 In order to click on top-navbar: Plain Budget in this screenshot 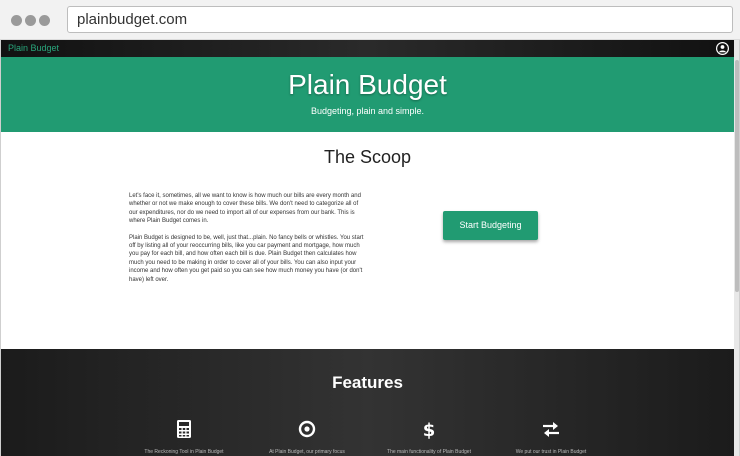, I will do `click(367, 48)`.